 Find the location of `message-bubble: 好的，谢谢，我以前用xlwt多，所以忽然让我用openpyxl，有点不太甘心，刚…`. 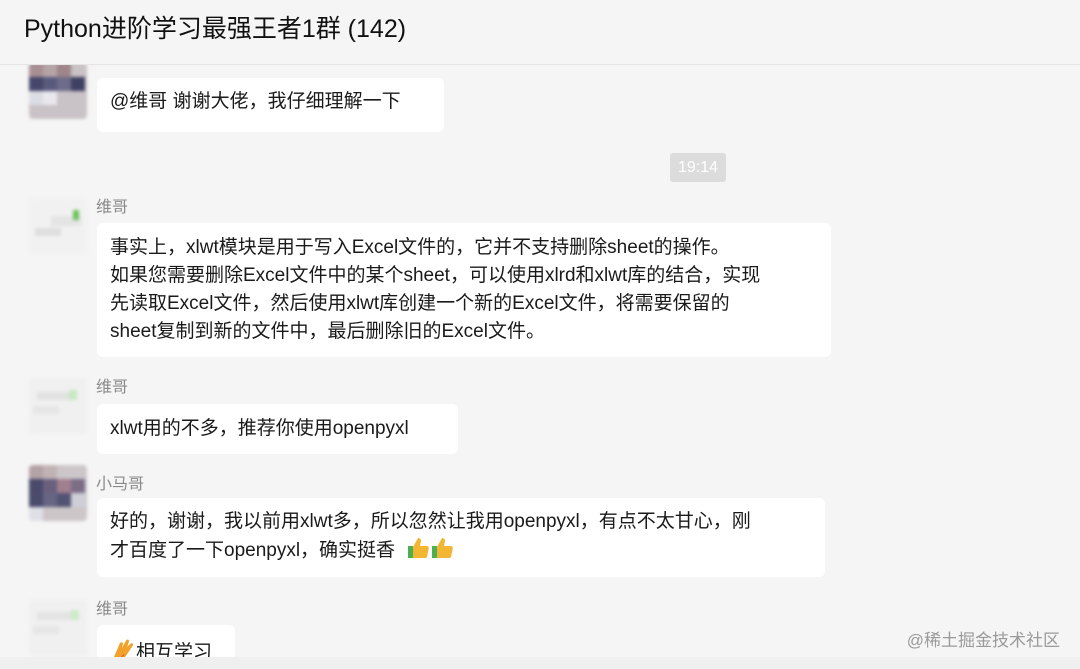

message-bubble: 好的，谢谢，我以前用xlwt多，所以忽然让我用openpyxl，有点不太甘心，刚… is located at coordinates (461, 537).